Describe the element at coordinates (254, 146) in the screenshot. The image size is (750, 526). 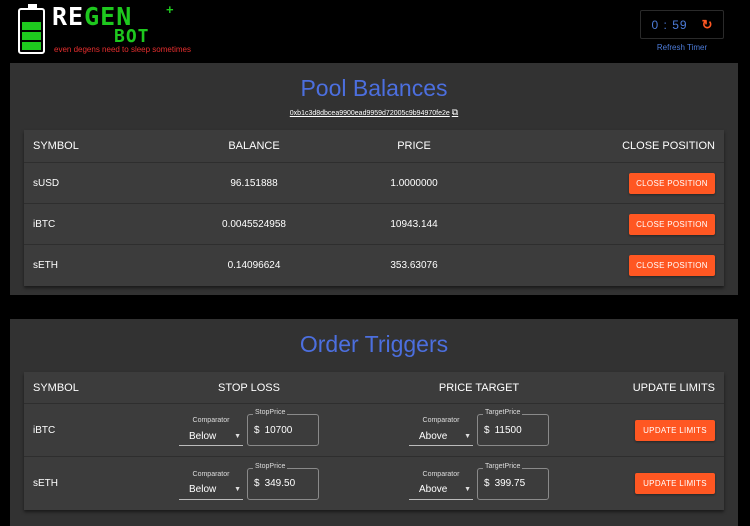
I see `col-balance: BALANCE` at that location.